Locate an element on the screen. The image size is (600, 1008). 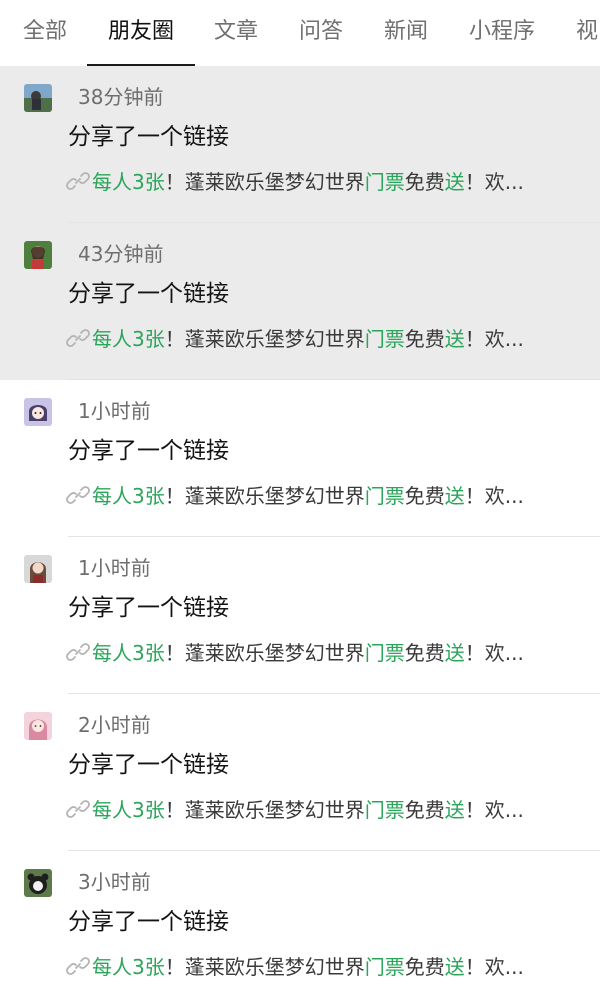
tab-articles: 文章 is located at coordinates (236, 32).